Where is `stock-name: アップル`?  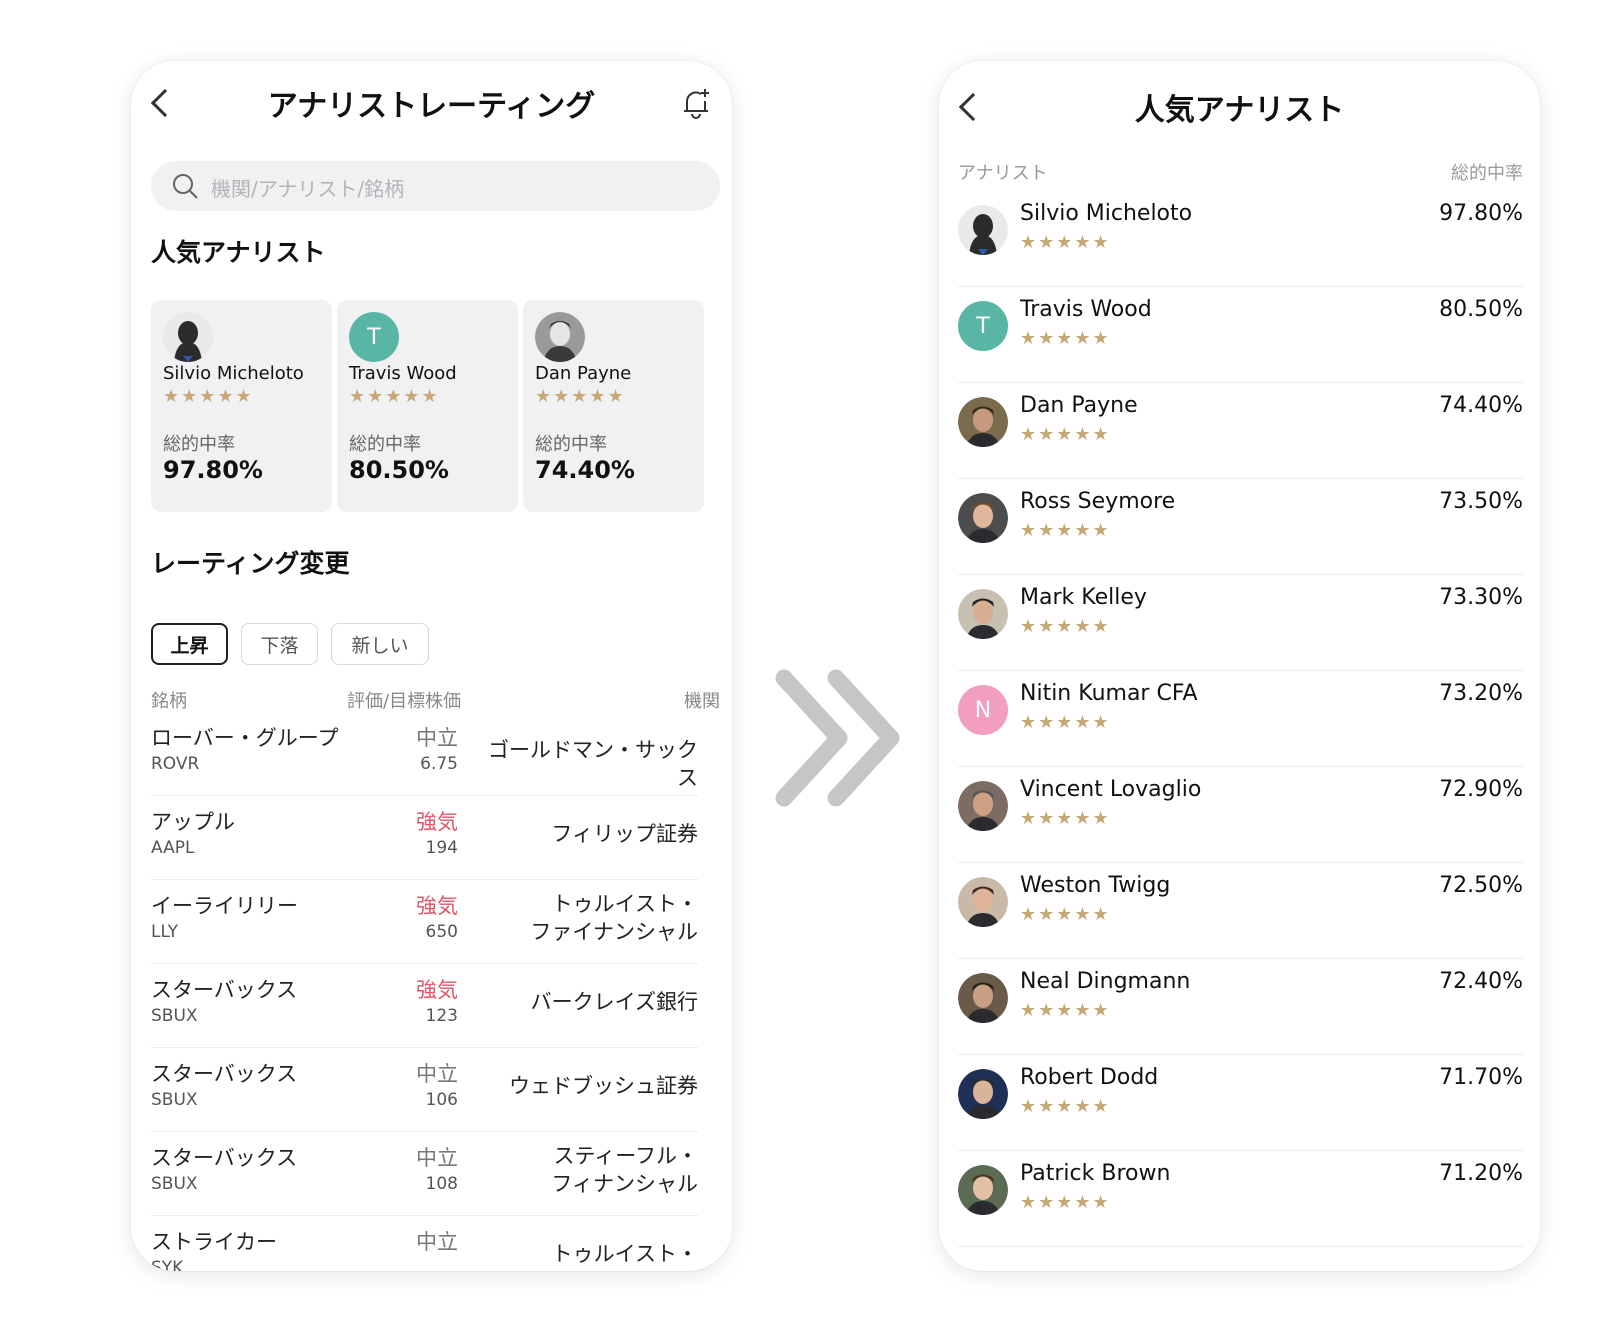 stock-name: アップル is located at coordinates (193, 822).